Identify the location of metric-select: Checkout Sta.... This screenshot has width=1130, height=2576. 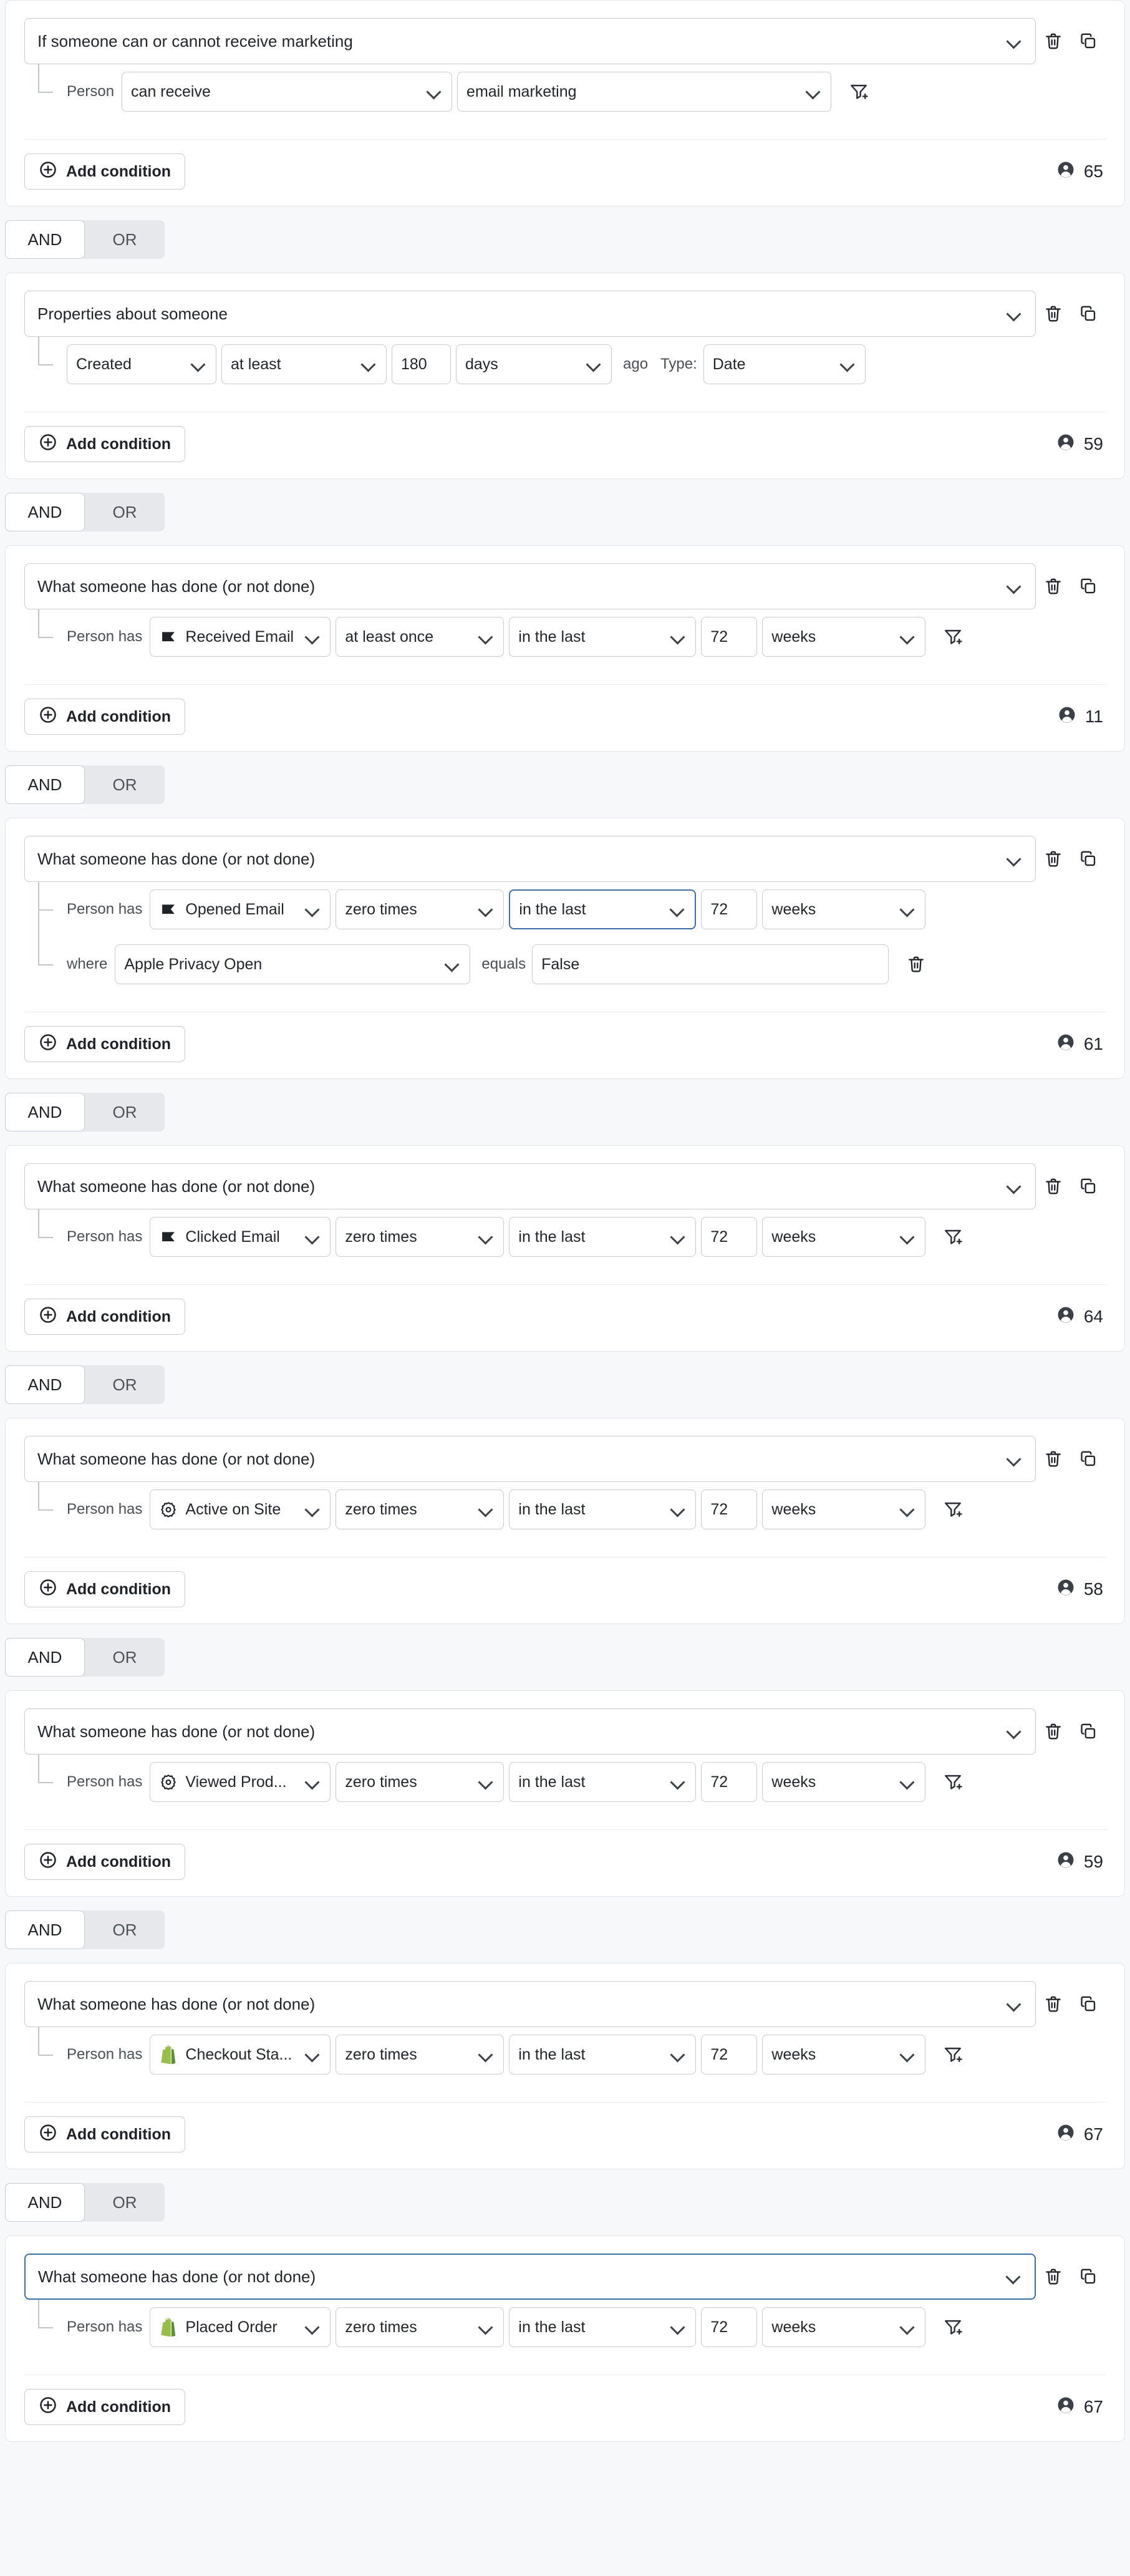
(240, 2055).